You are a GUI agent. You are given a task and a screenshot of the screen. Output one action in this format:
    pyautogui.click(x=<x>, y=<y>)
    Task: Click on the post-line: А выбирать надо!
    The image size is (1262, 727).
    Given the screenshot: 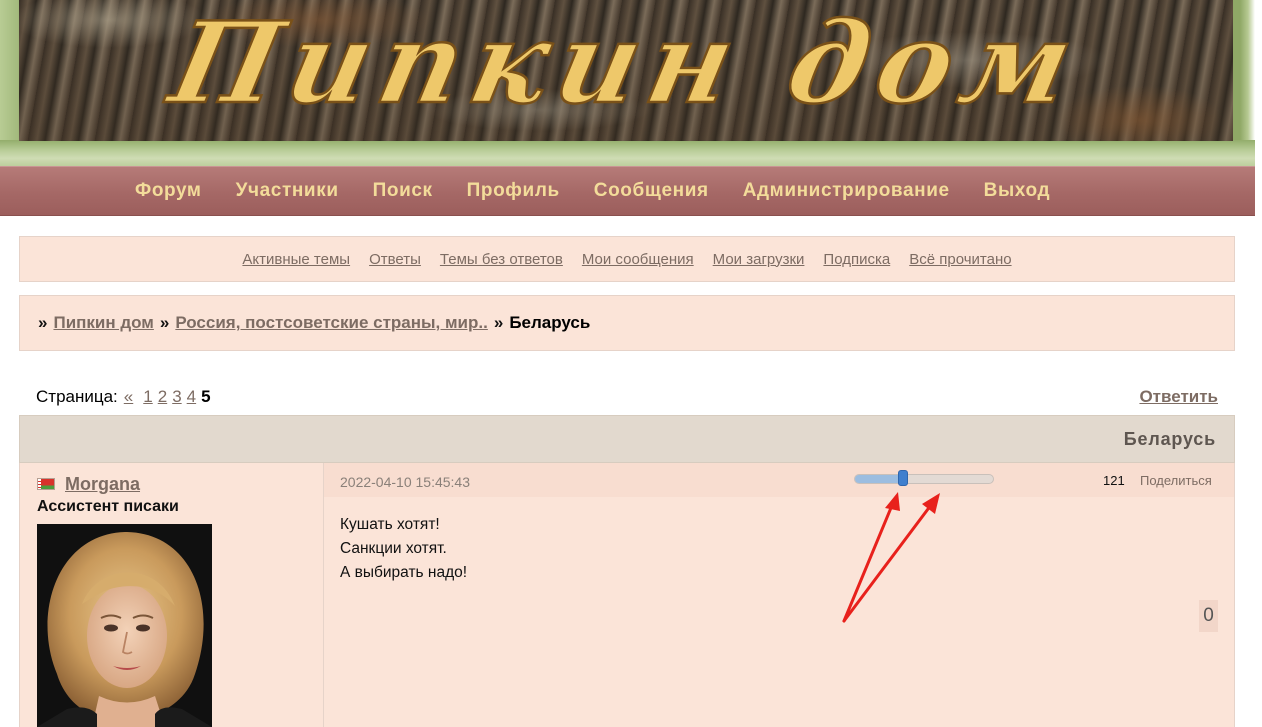 What is the action you would take?
    pyautogui.click(x=404, y=572)
    